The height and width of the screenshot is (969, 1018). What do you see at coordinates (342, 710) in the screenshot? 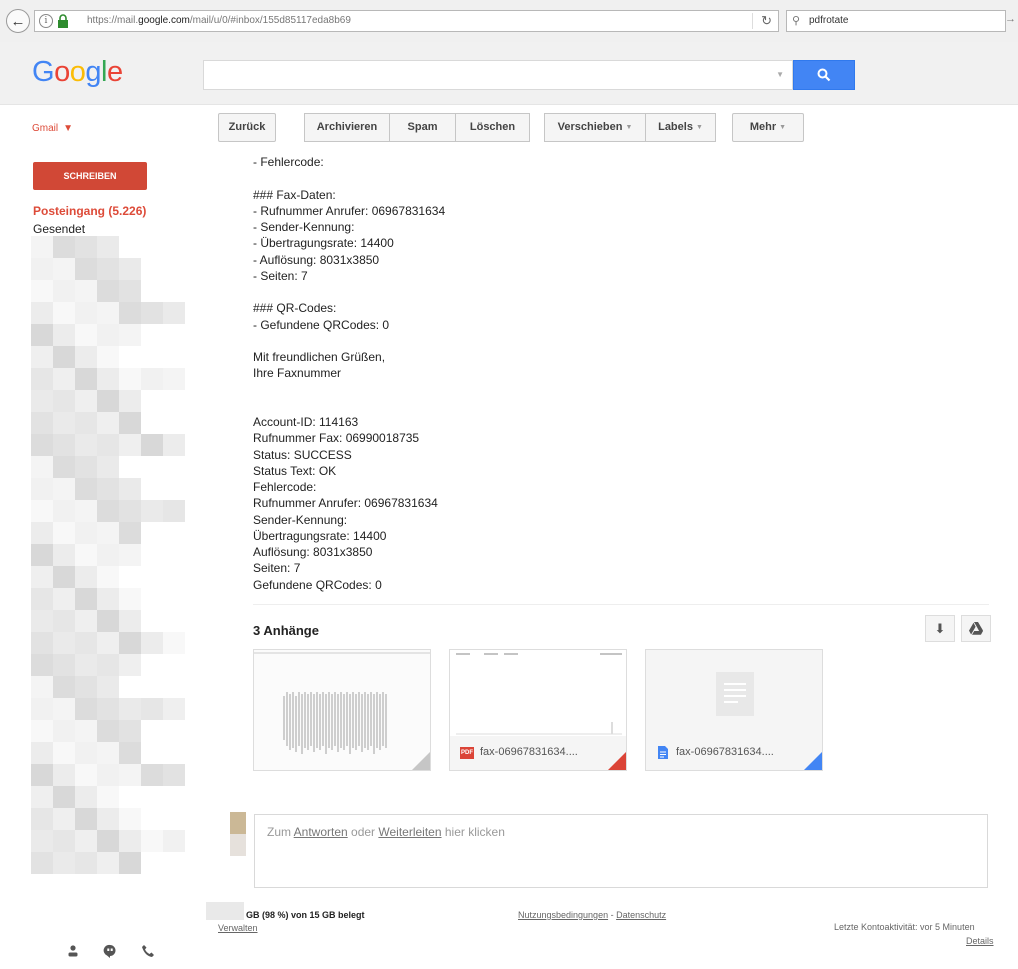
I see `attachment-card-image` at bounding box center [342, 710].